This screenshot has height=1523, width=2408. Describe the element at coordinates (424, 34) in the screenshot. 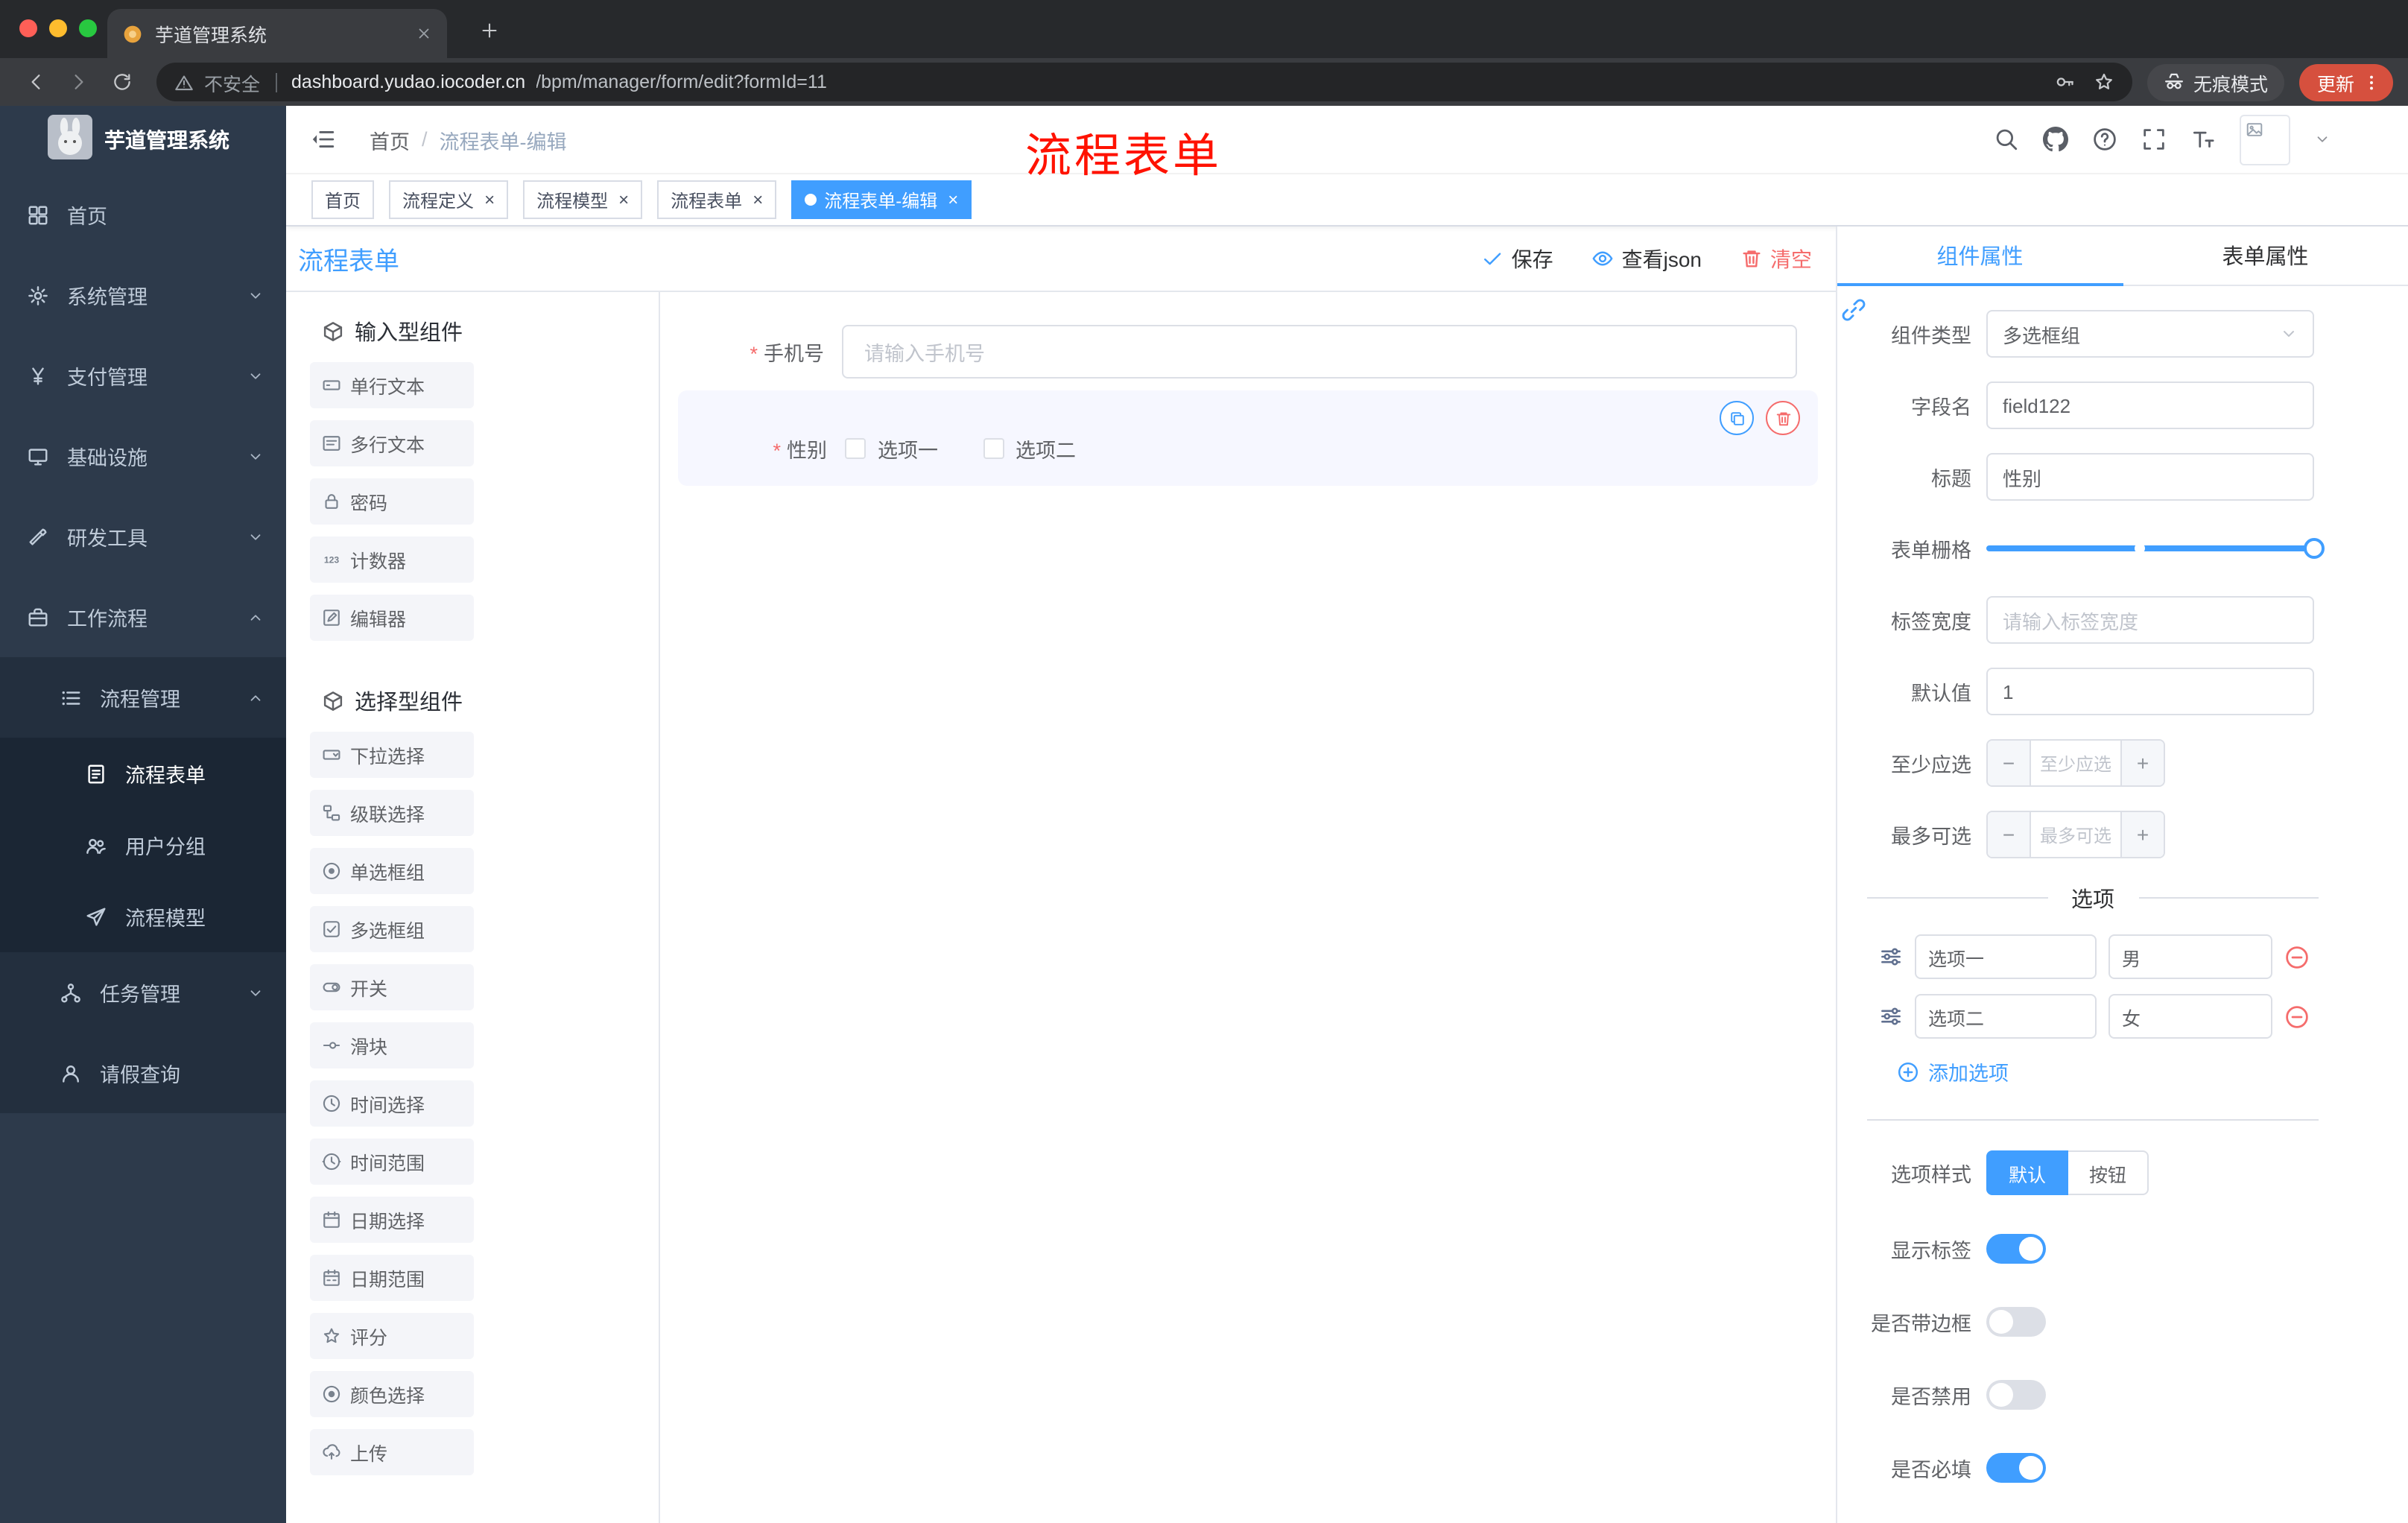

I see `tab-close-icon` at that location.